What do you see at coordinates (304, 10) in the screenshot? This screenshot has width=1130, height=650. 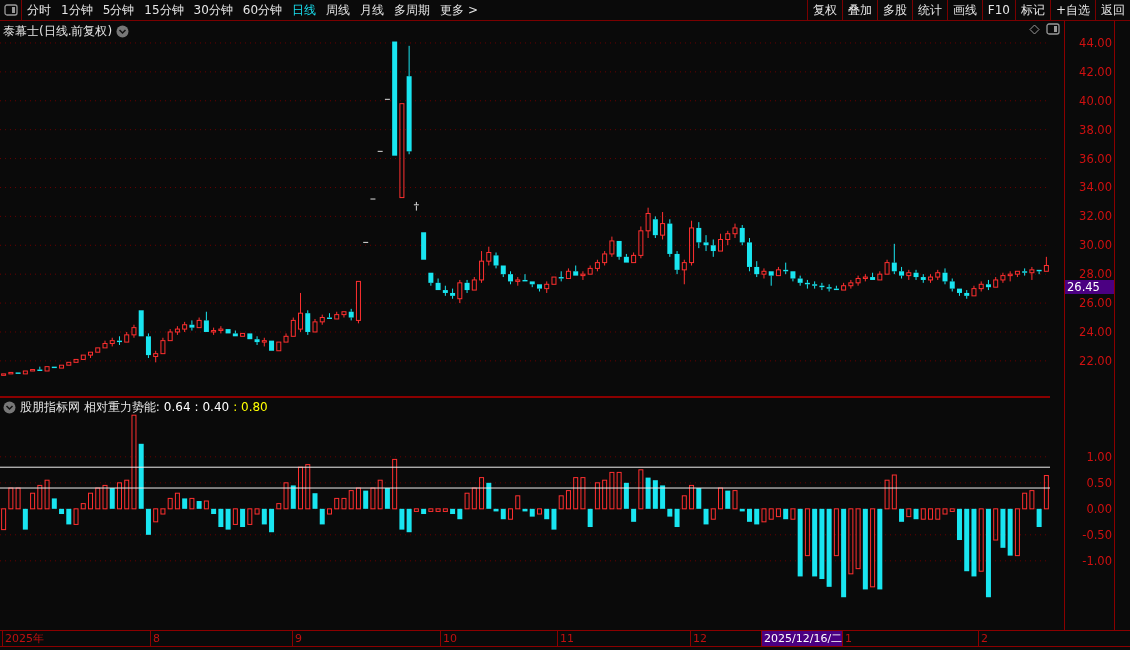 I see `period-tab: 日线` at bounding box center [304, 10].